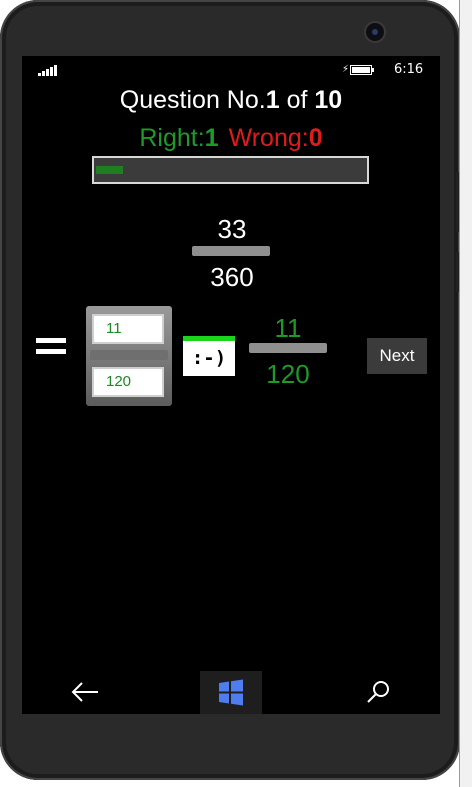 The height and width of the screenshot is (787, 472). I want to click on denominator-input: 120, so click(128, 382).